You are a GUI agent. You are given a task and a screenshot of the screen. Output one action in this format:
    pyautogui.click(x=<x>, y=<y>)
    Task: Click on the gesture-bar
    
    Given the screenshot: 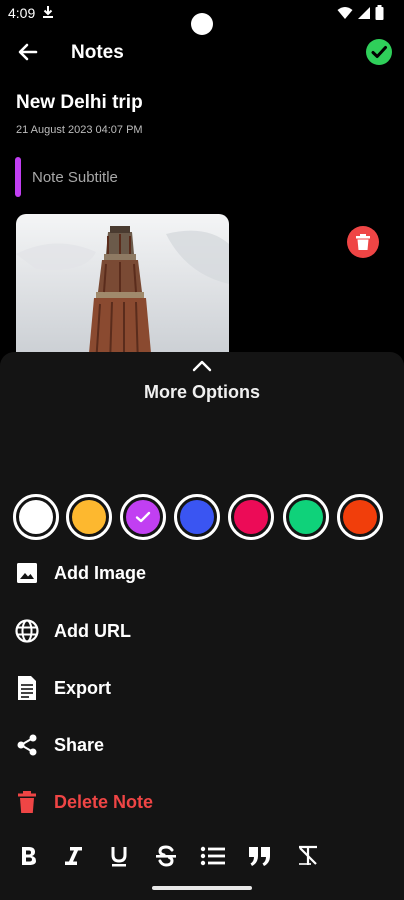 What is the action you would take?
    pyautogui.click(x=202, y=888)
    